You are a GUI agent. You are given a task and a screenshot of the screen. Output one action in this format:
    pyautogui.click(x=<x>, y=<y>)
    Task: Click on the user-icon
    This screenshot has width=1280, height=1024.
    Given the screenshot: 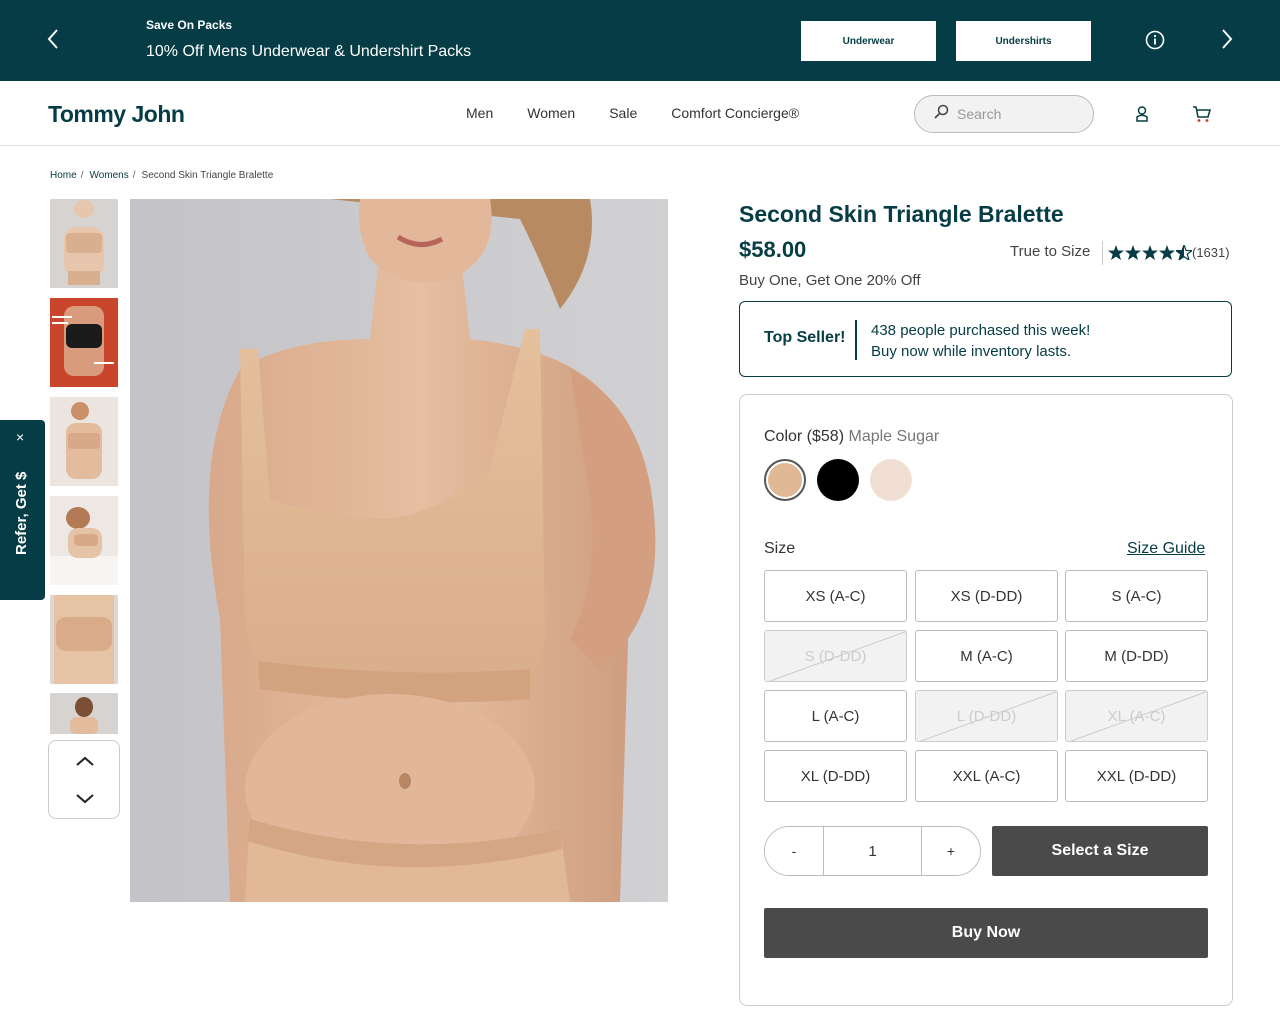 What is the action you would take?
    pyautogui.click(x=1142, y=114)
    